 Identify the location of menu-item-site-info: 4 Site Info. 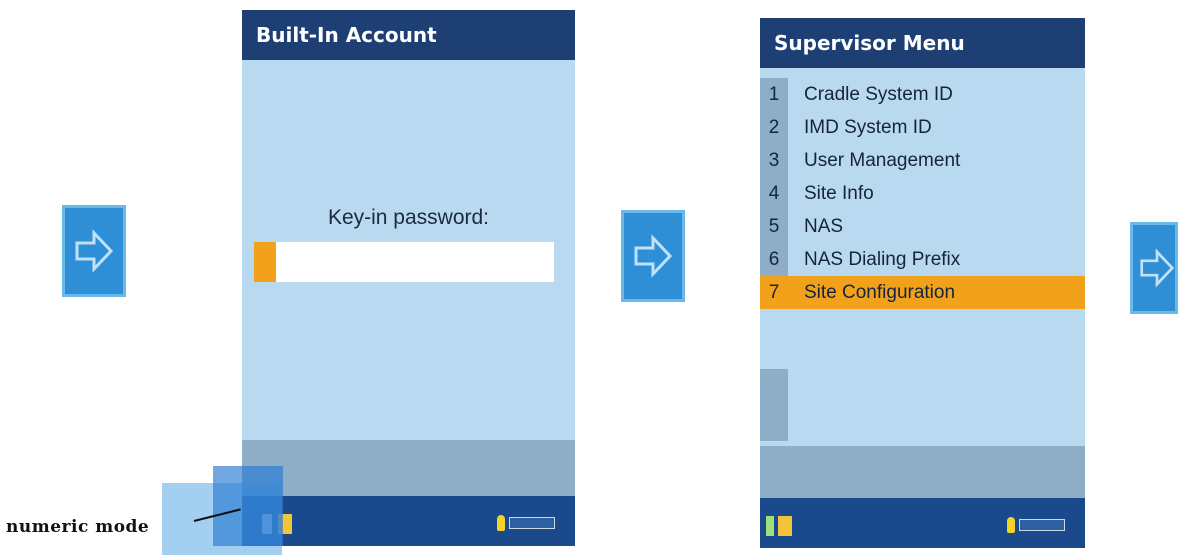
(922, 193).